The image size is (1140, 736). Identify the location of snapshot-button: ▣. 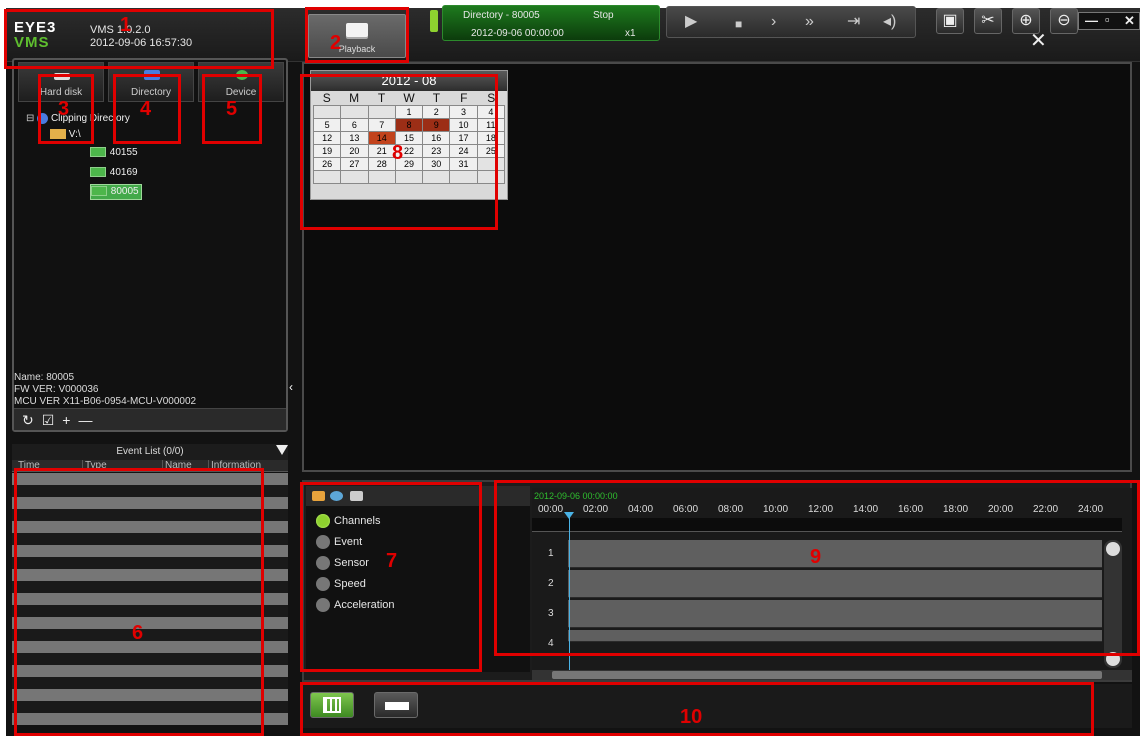
(950, 21).